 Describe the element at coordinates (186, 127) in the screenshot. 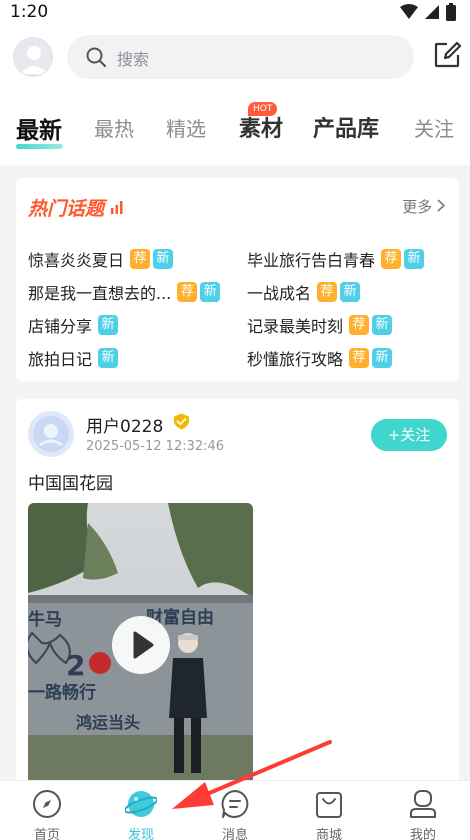

I see `tab-featured: 精选` at that location.